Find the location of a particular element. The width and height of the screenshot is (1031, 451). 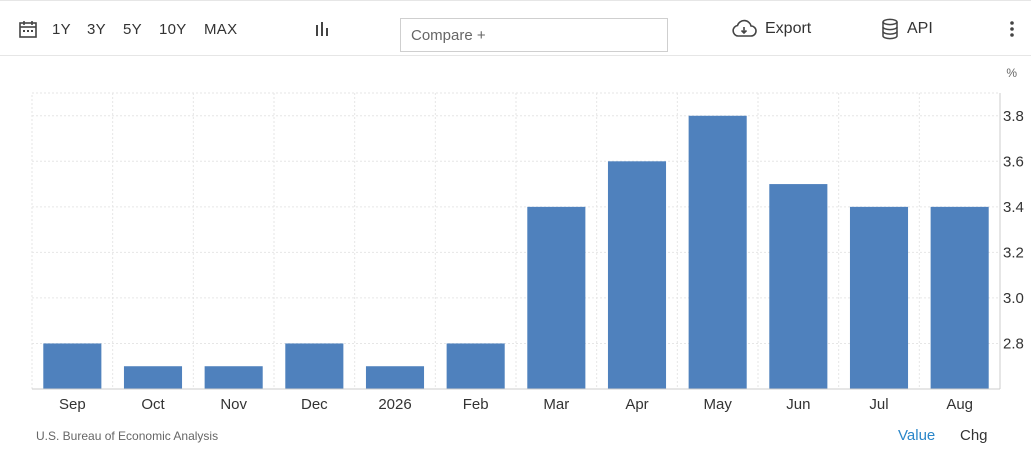

more-options-icon is located at coordinates (1012, 29).